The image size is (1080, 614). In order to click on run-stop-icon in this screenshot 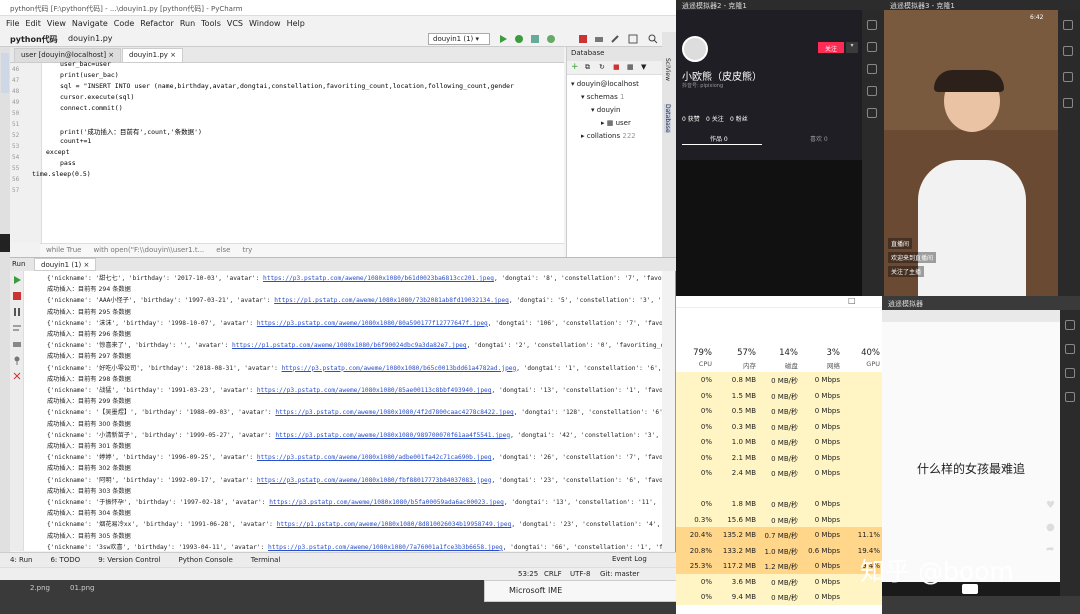, I will do `click(17, 296)`.